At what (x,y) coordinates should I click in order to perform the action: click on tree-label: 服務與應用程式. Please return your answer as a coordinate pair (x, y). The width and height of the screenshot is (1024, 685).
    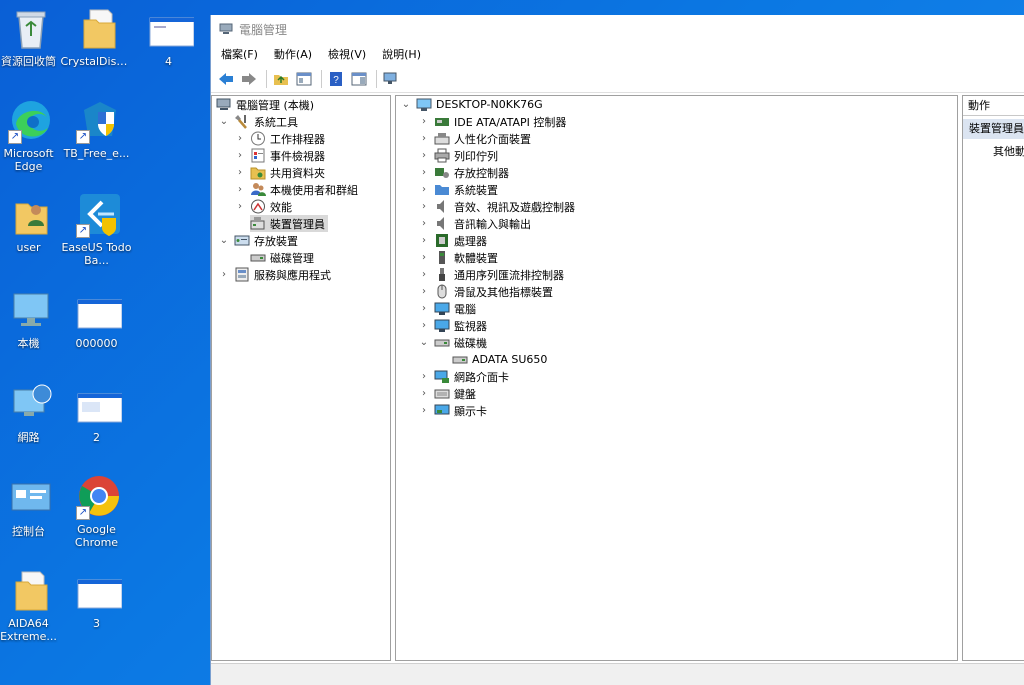
    Looking at the image, I should click on (292, 275).